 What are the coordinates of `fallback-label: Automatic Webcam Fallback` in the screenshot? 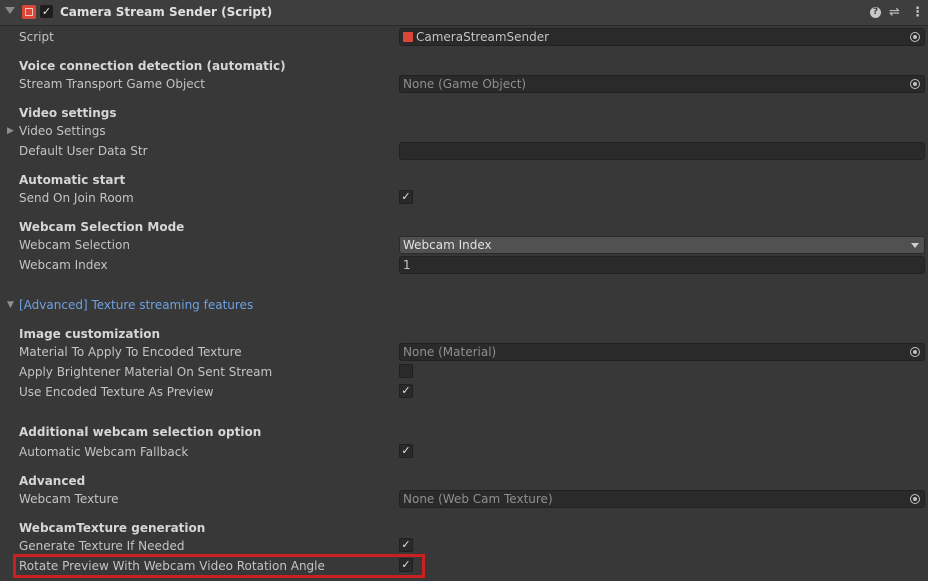 It's located at (104, 452).